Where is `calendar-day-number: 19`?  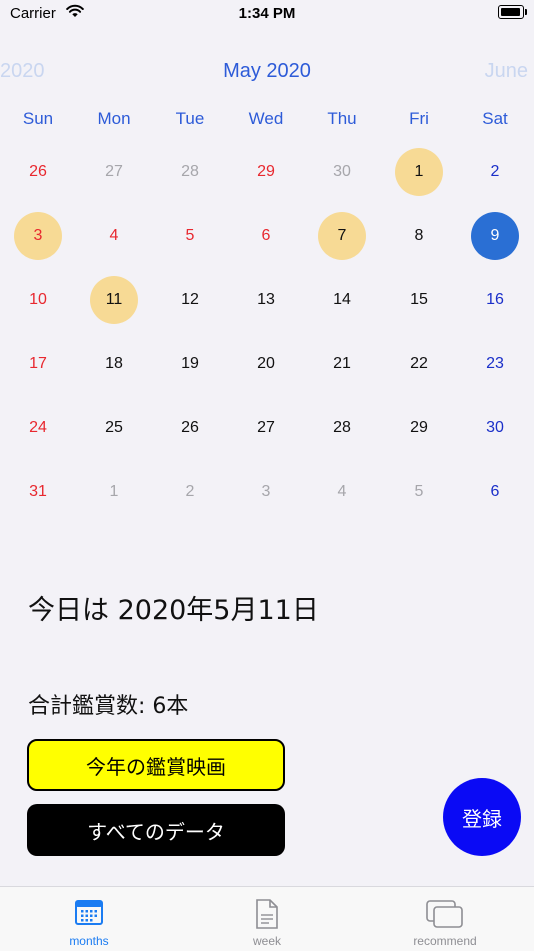 calendar-day-number: 19 is located at coordinates (190, 363).